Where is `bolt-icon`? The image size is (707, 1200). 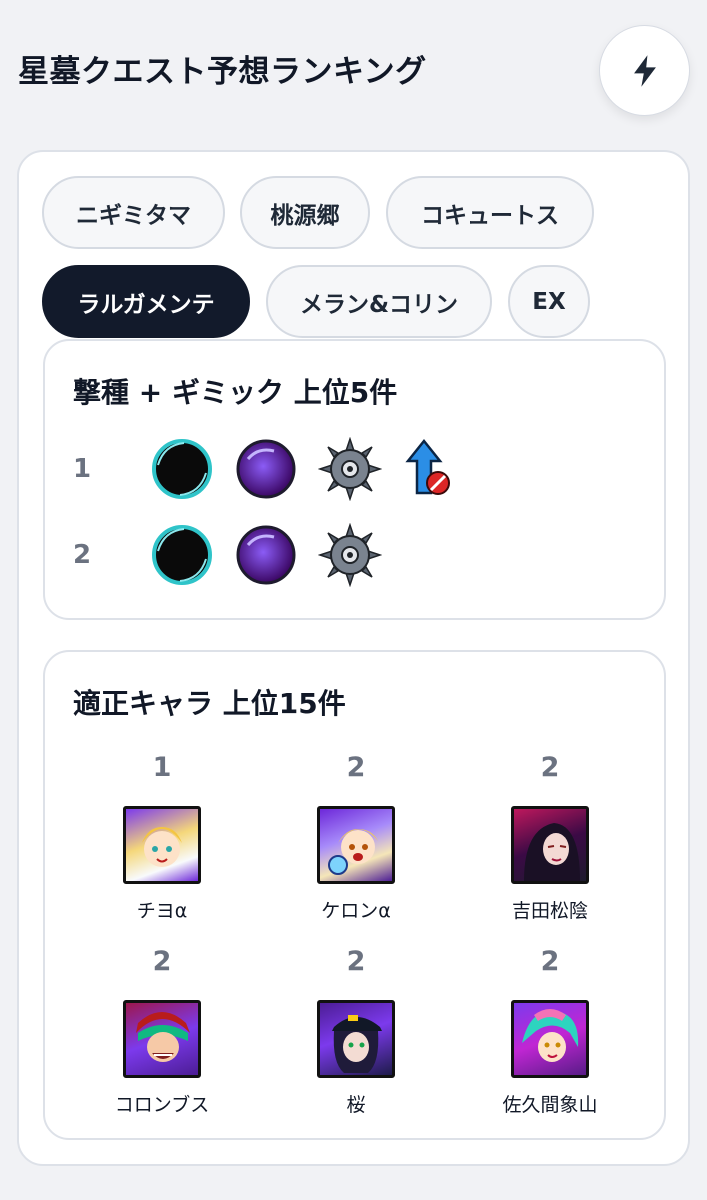
bolt-icon is located at coordinates (644, 70).